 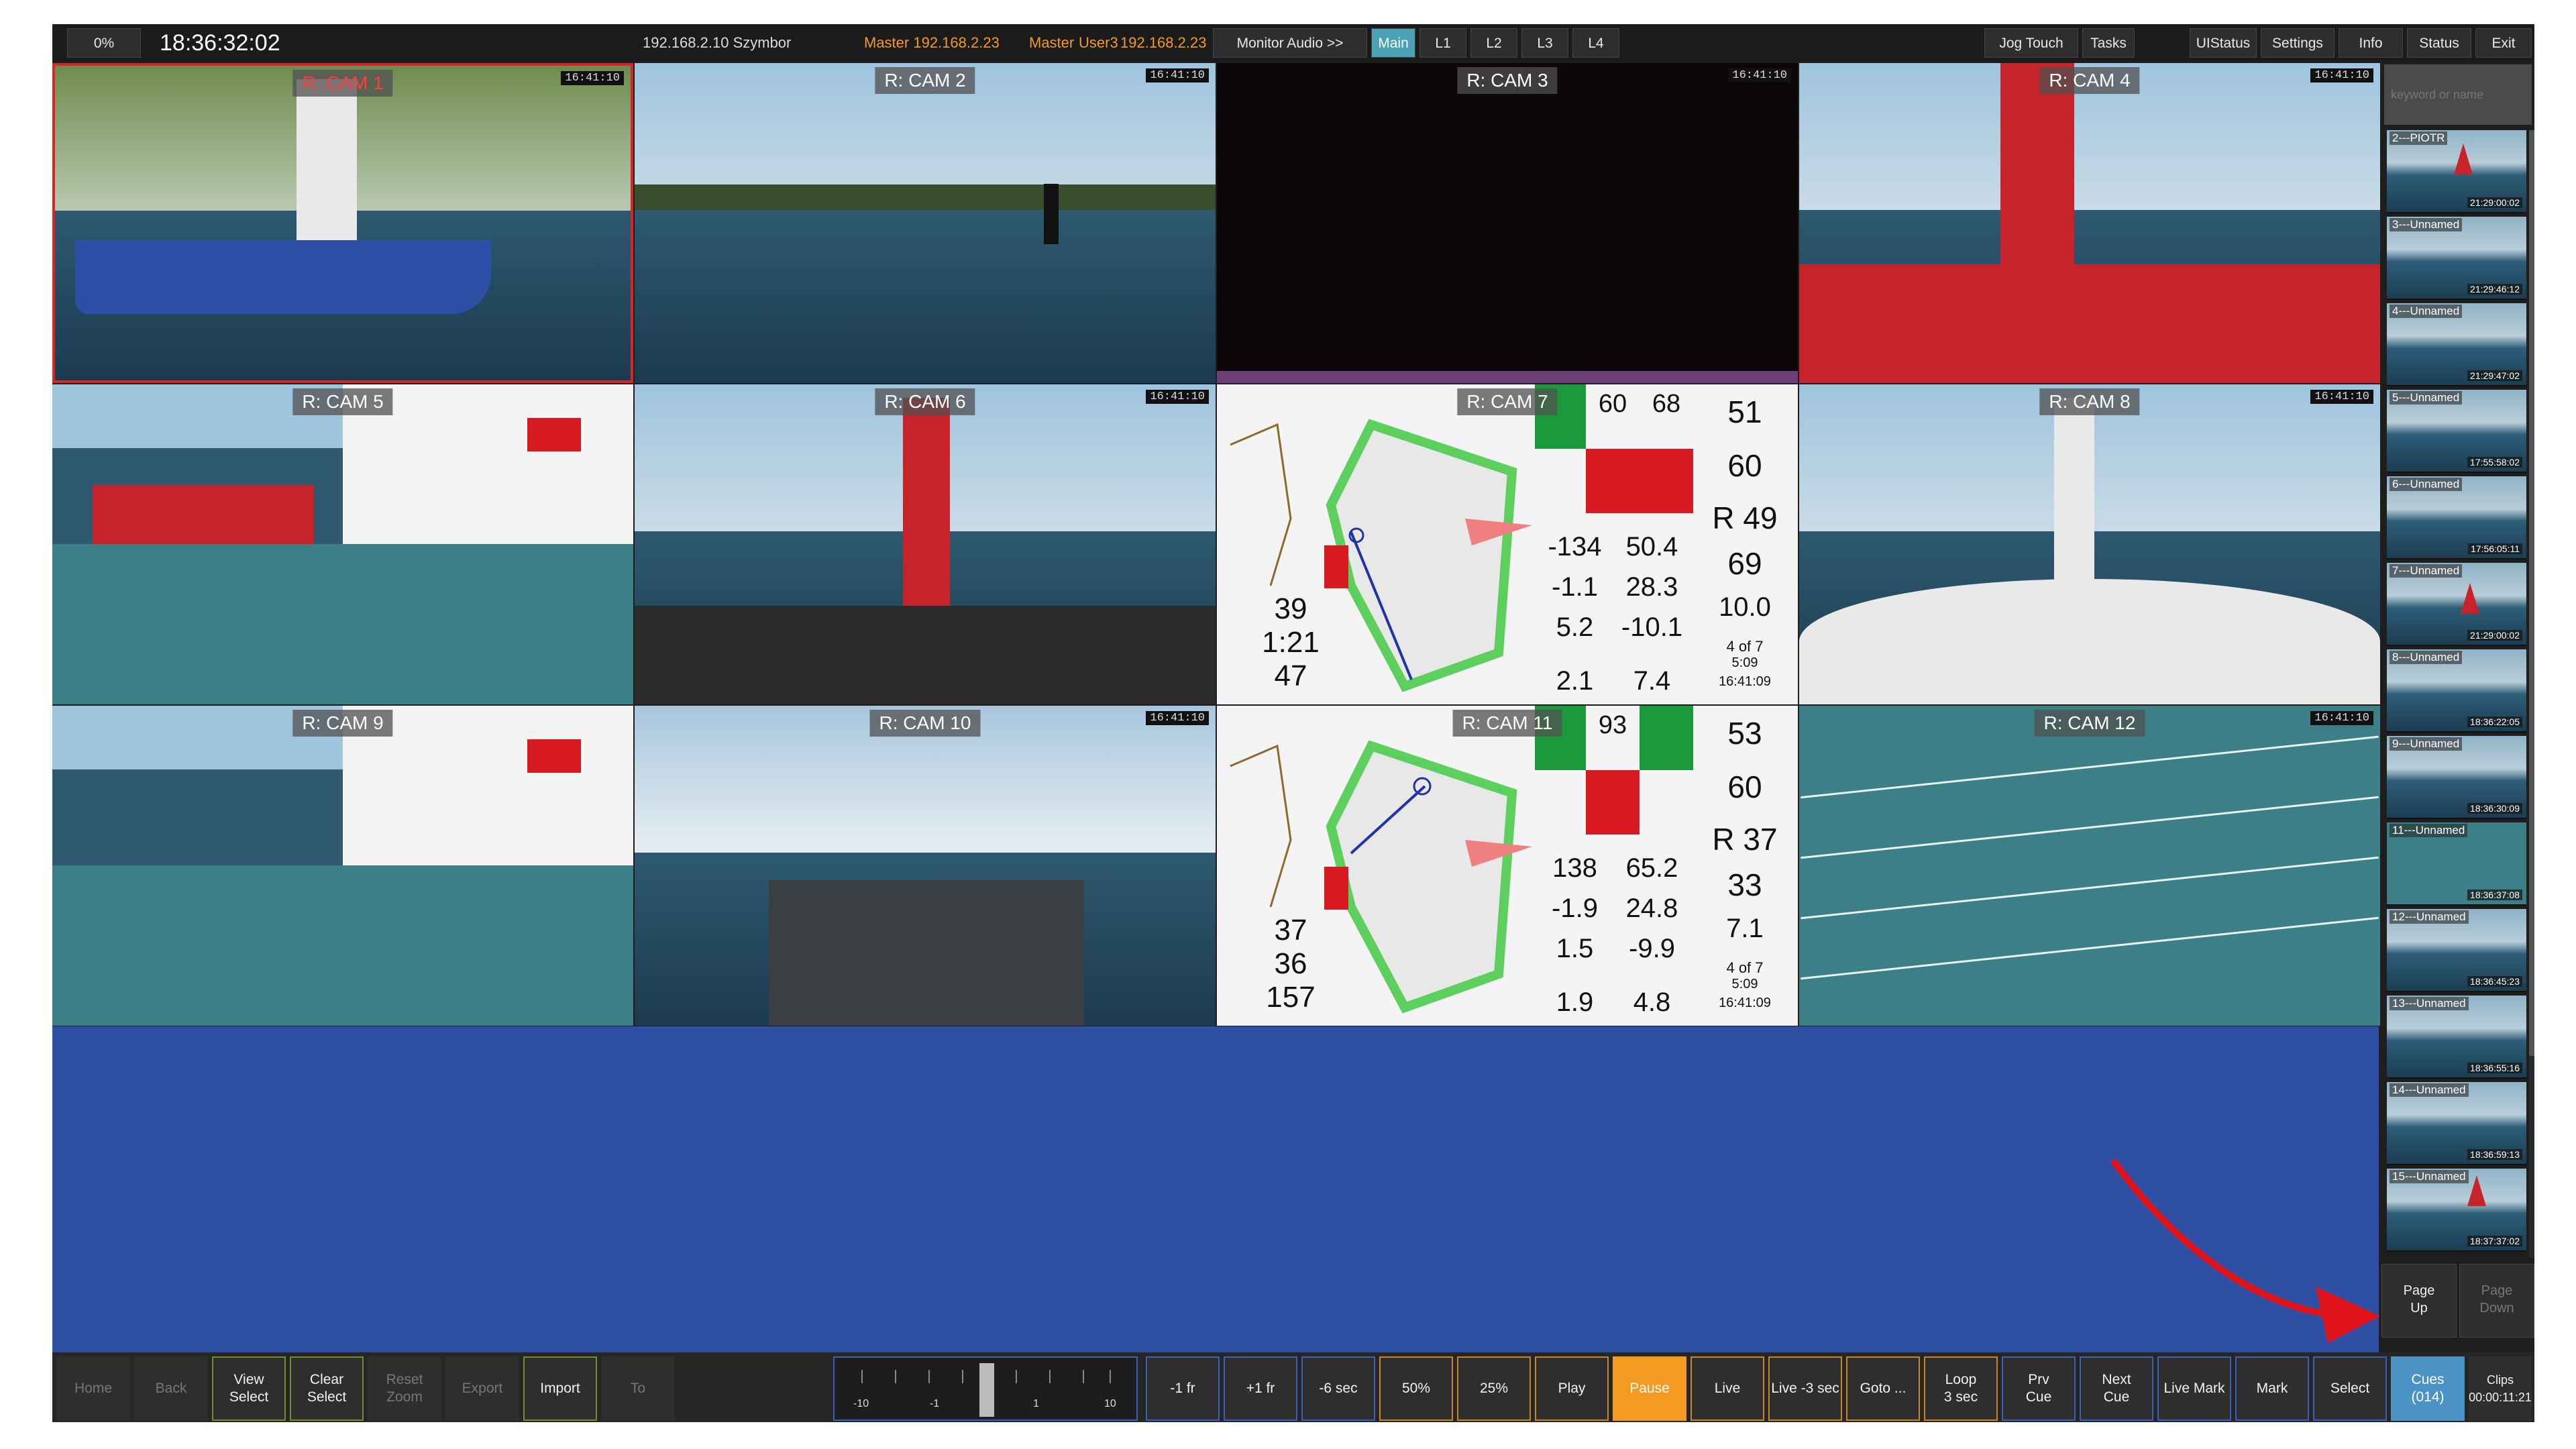 I want to click on settings-button: Settings, so click(x=2297, y=43).